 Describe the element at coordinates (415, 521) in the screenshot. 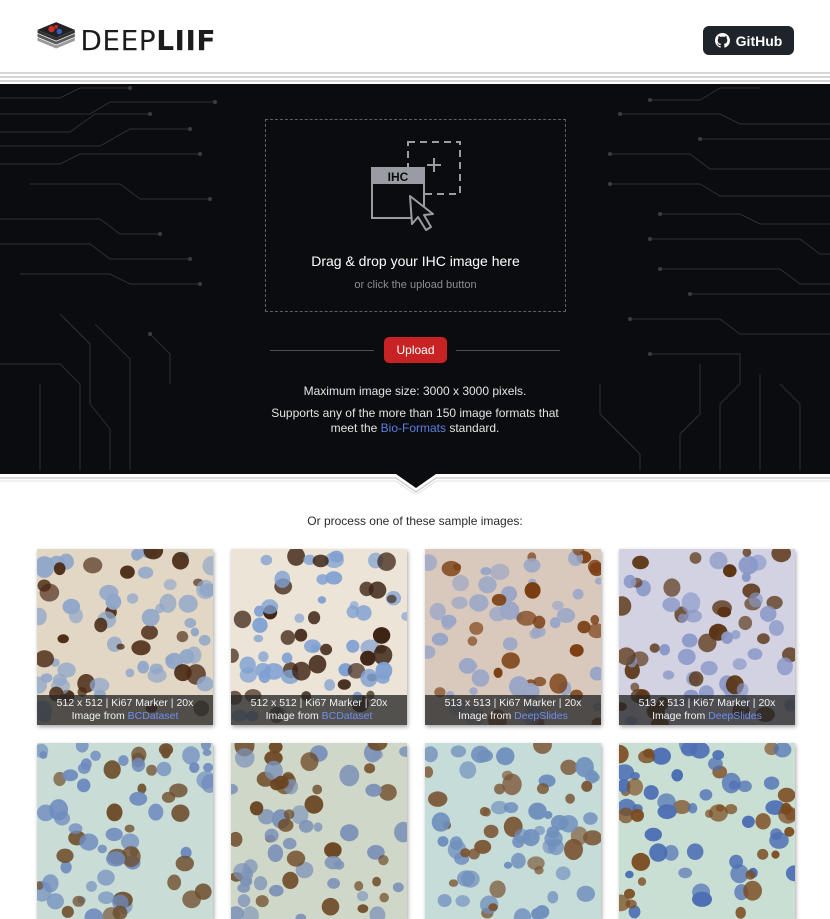

I see `samples-title: Or process one of these sample images:` at that location.